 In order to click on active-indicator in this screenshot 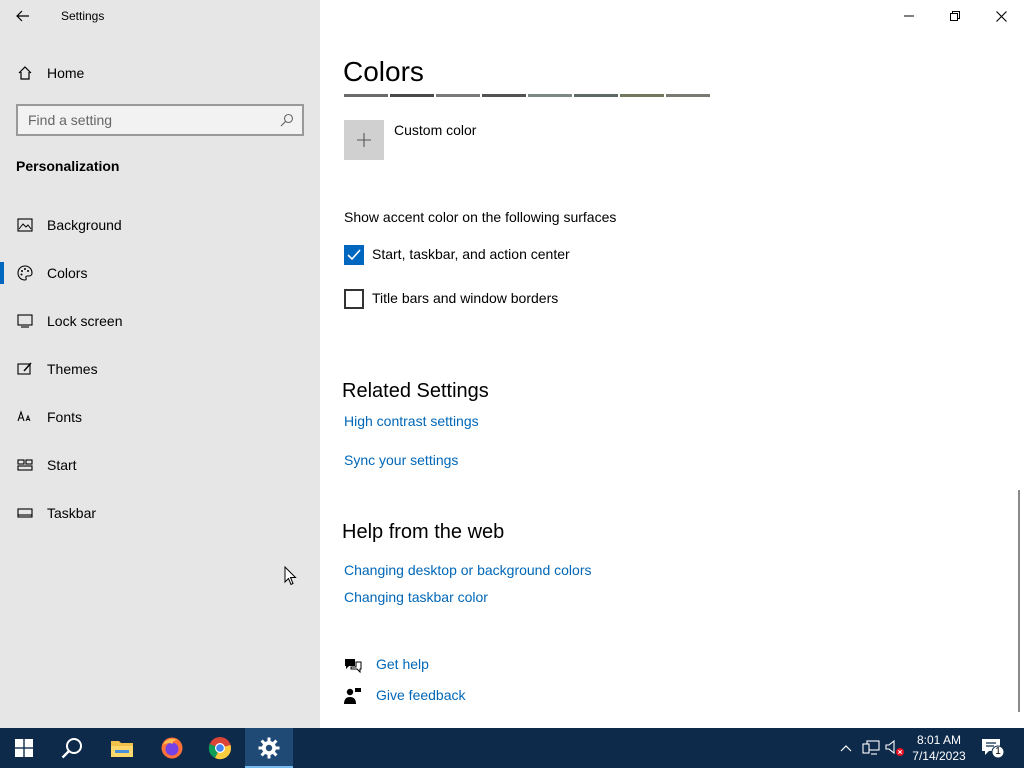, I will do `click(2, 273)`.